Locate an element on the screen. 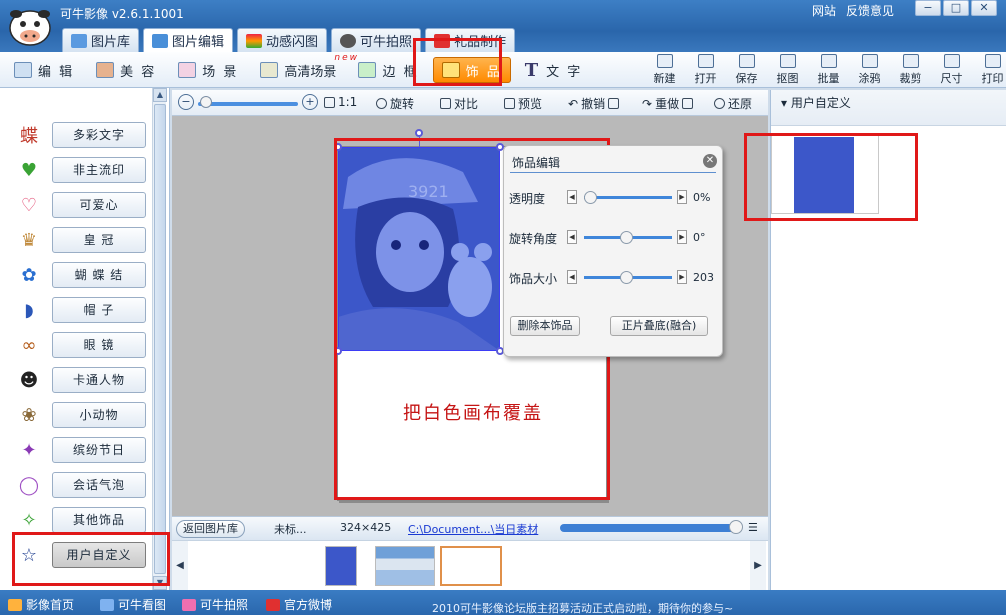  cow-logo-icon is located at coordinates (30, 28).